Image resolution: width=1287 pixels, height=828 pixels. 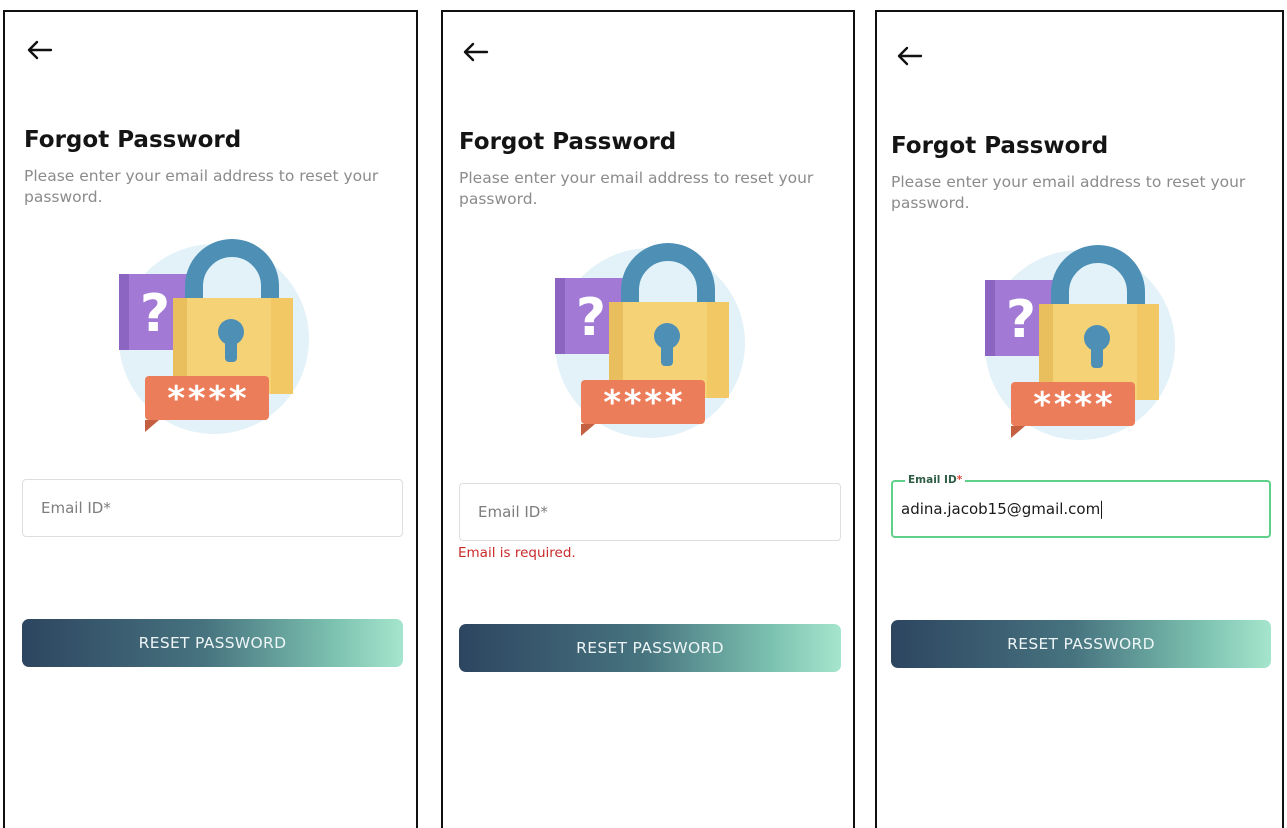 I want to click on text-caret, so click(x=1102, y=509).